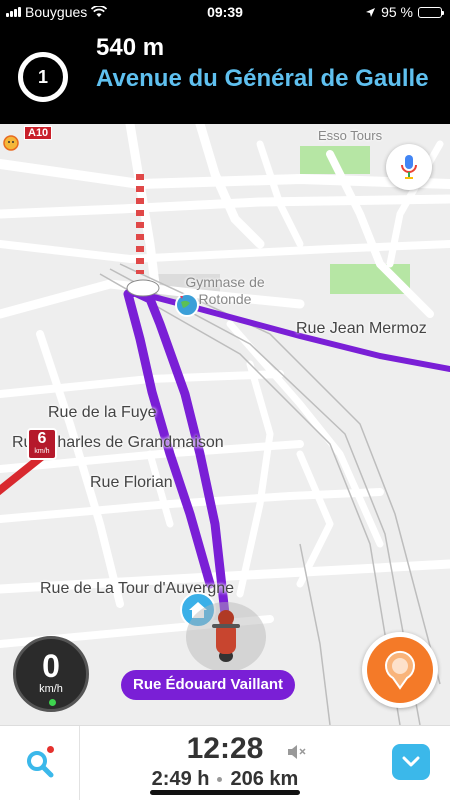 Image resolution: width=450 pixels, height=800 pixels. What do you see at coordinates (130, 47) in the screenshot?
I see `turn-distance: 540 m` at bounding box center [130, 47].